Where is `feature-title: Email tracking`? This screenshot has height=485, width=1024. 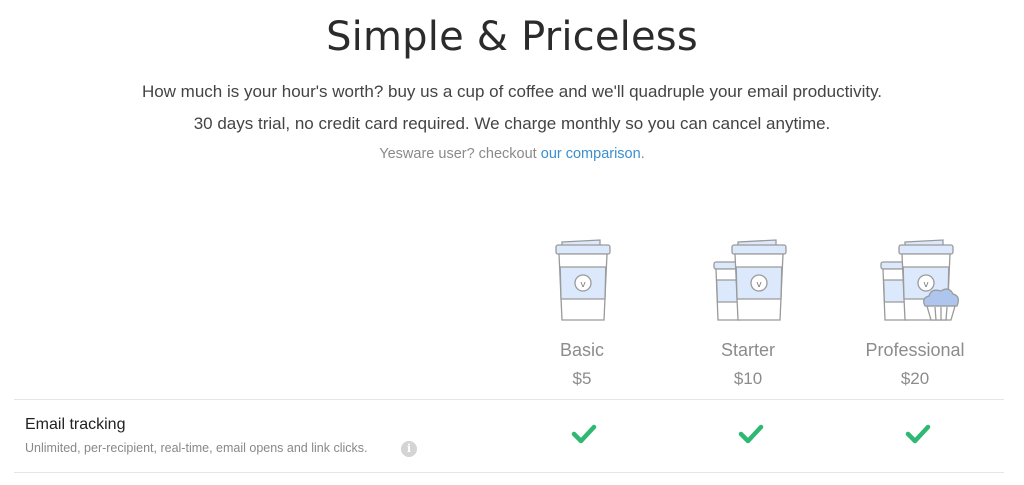 feature-title: Email tracking is located at coordinates (75, 424).